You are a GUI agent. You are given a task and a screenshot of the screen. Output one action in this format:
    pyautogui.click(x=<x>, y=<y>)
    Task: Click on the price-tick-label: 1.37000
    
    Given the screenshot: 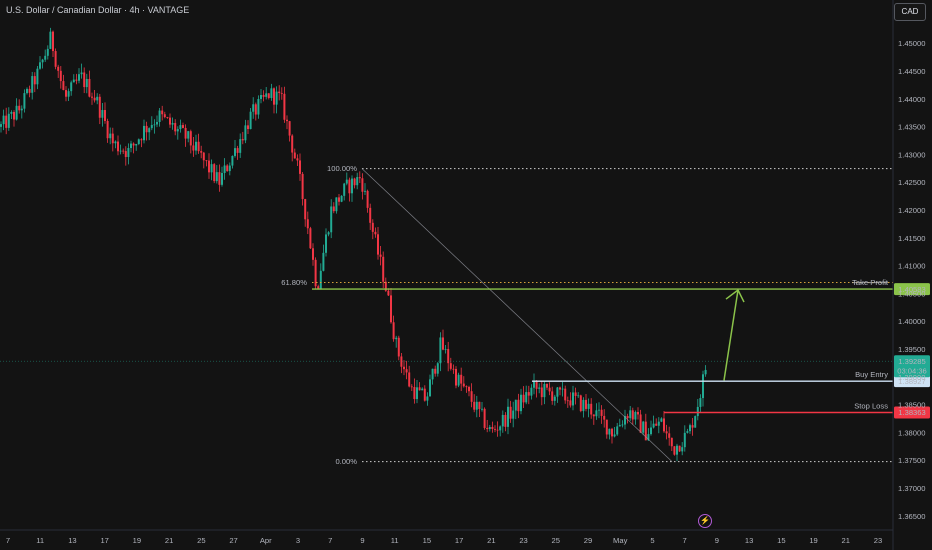 What is the action you would take?
    pyautogui.click(x=911, y=488)
    